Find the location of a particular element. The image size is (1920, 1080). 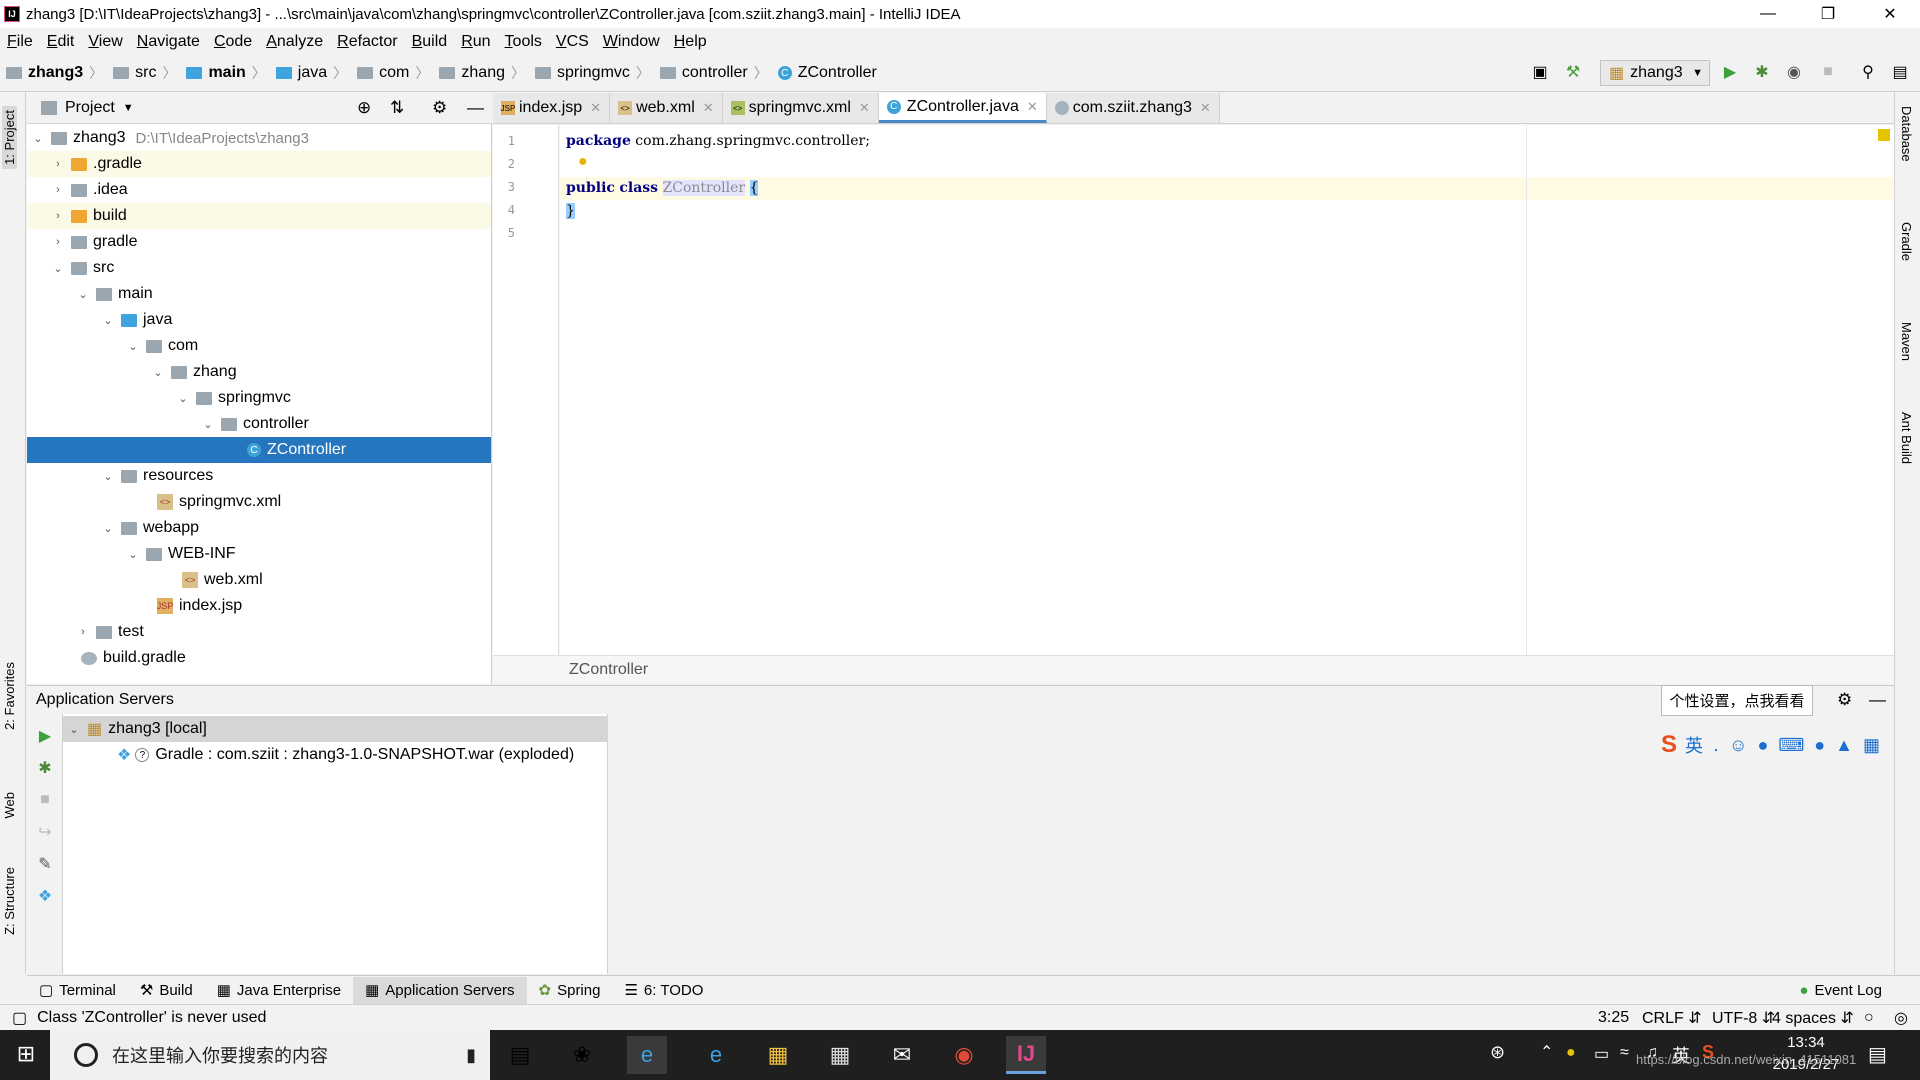

status-toggle-icon: ▢ is located at coordinates (19, 1018).